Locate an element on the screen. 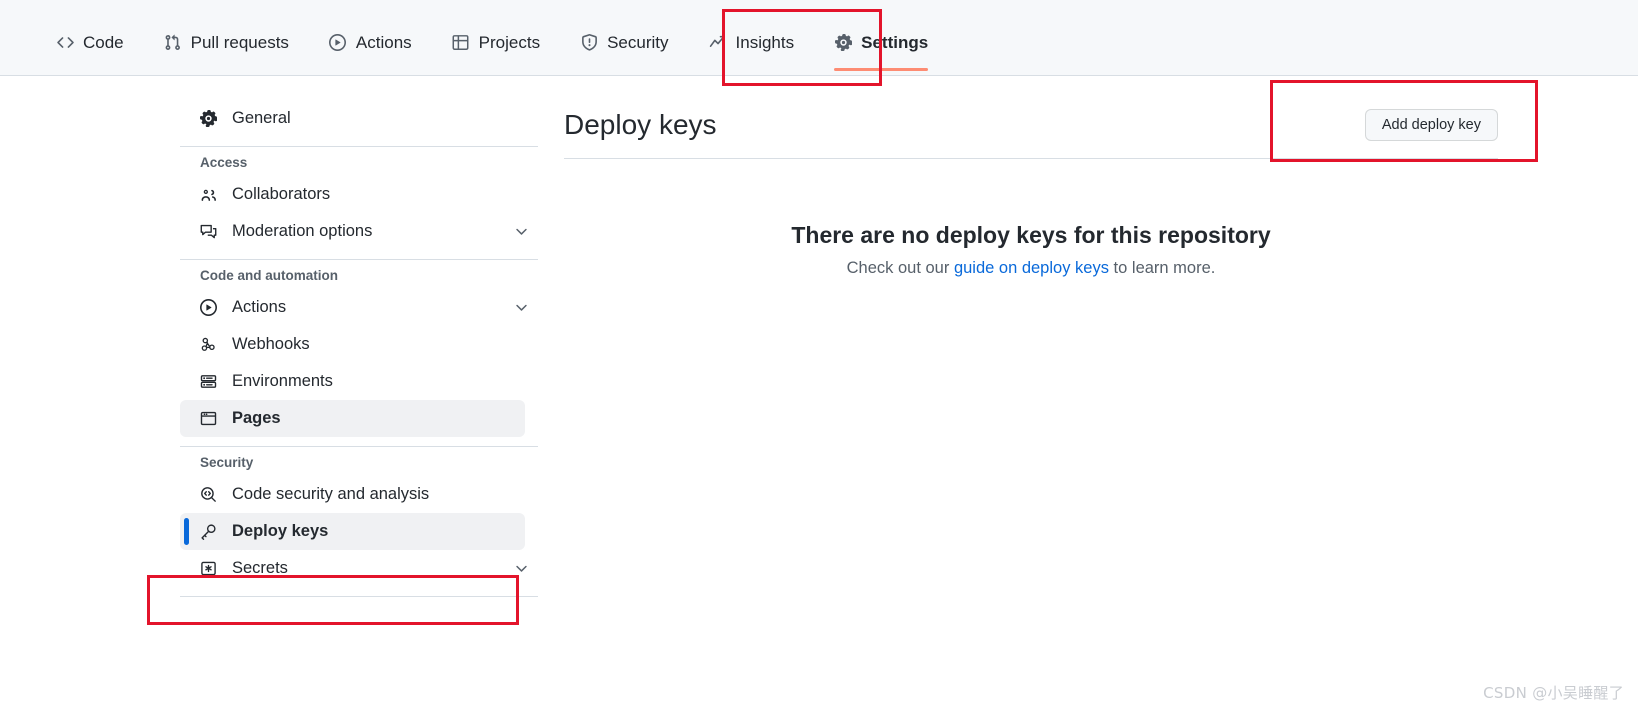  tab-insights: Insights is located at coordinates (752, 31).